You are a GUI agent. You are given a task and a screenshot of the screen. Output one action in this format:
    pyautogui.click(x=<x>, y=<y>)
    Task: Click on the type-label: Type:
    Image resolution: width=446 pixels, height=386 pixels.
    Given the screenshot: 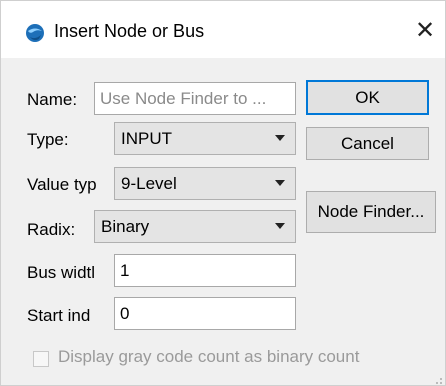 What is the action you would take?
    pyautogui.click(x=48, y=139)
    